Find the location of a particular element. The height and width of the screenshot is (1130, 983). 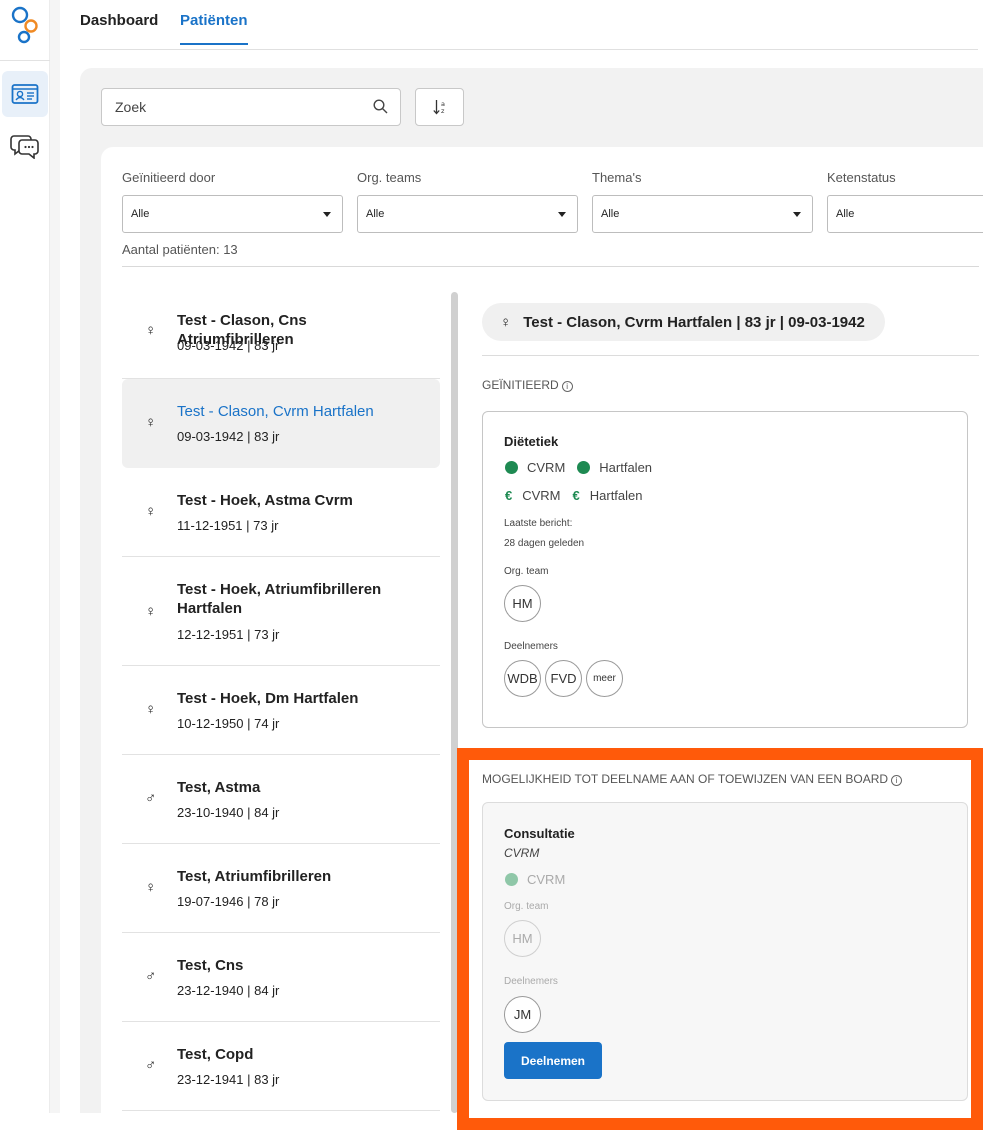

avatar: HM is located at coordinates (522, 603).